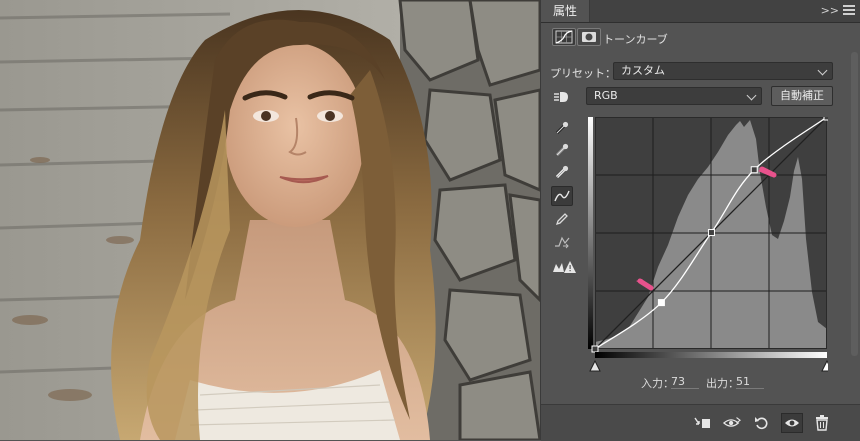 The height and width of the screenshot is (441, 860). I want to click on white-point-slider, so click(824, 365).